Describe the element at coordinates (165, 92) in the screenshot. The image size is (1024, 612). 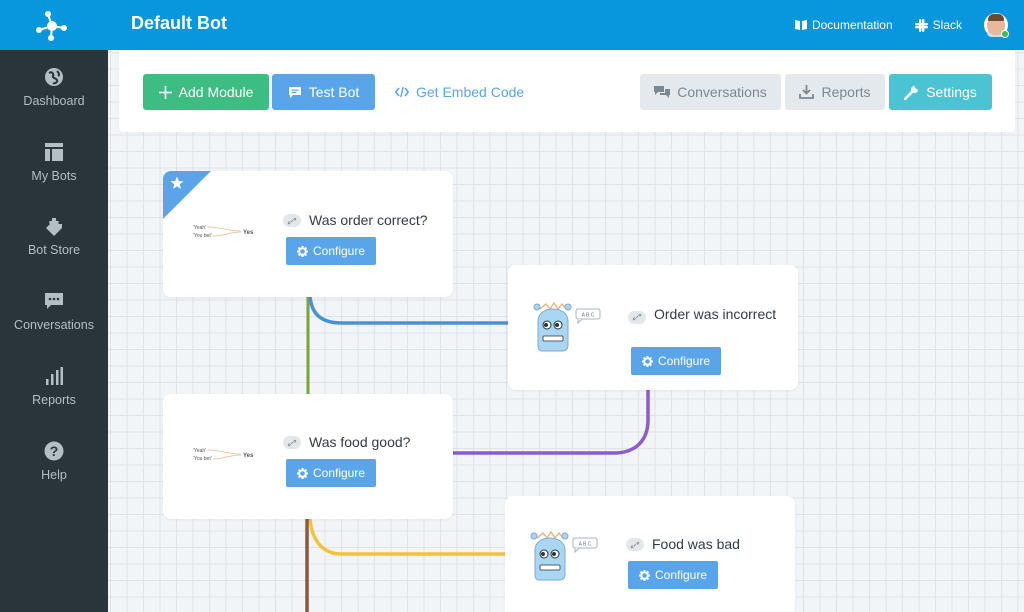
I see `plus-icon` at that location.